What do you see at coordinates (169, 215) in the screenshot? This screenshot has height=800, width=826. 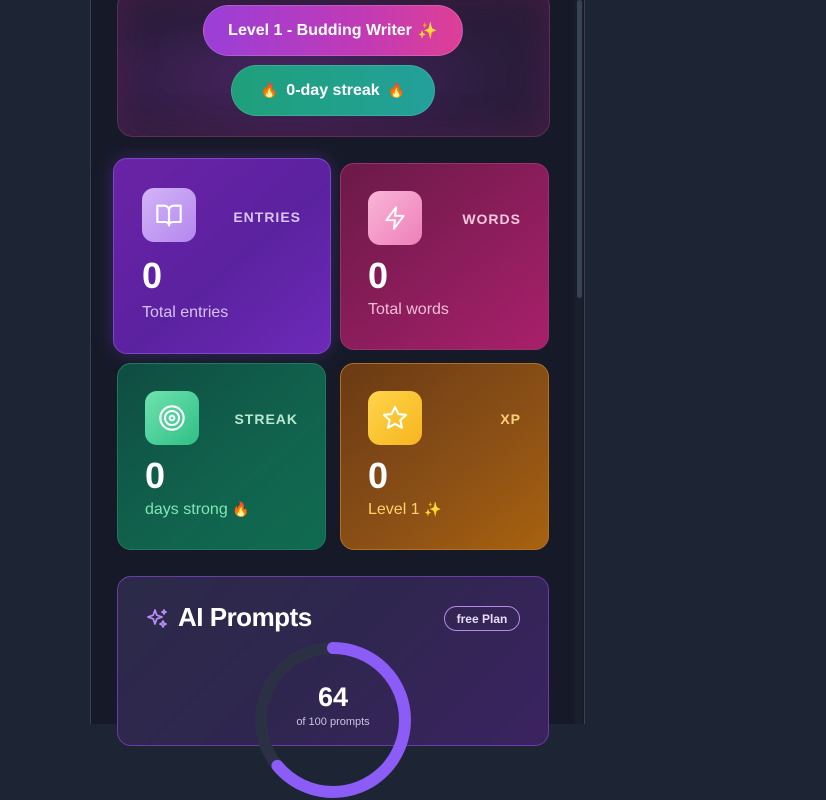 I see `book-open-icon` at bounding box center [169, 215].